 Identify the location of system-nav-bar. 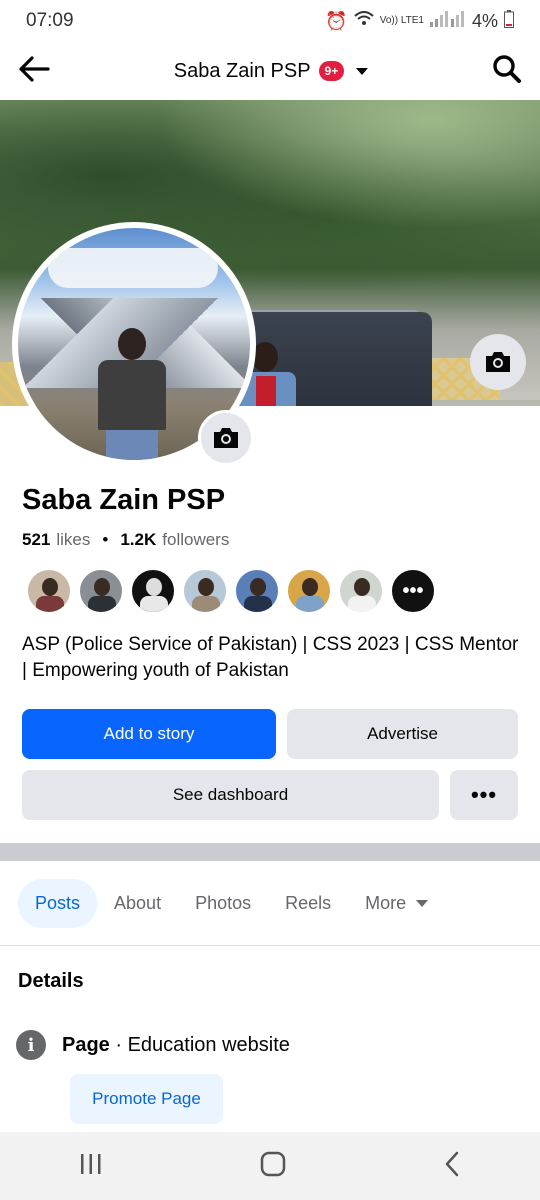
(270, 1166).